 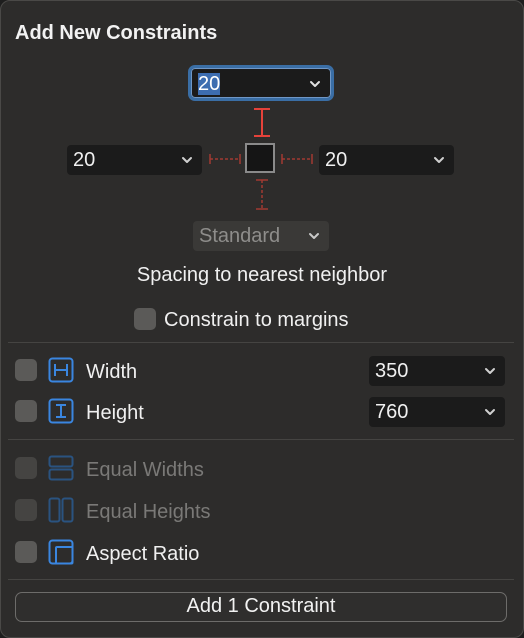 What do you see at coordinates (26, 370) in the screenshot?
I see `width-checkbox` at bounding box center [26, 370].